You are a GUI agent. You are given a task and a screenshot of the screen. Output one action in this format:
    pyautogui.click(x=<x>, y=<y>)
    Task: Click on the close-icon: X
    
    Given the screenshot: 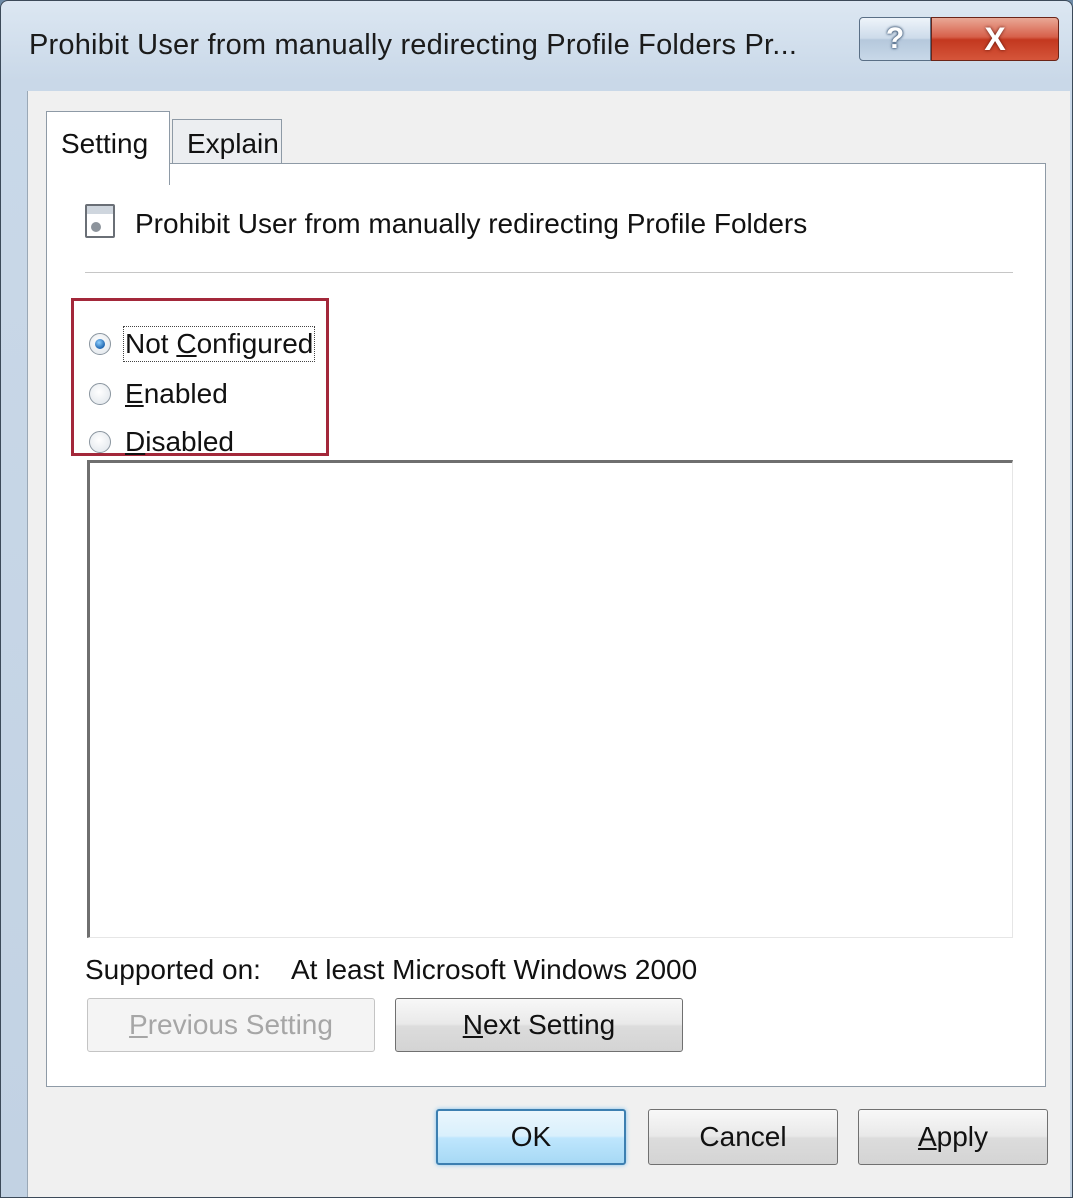 What is the action you would take?
    pyautogui.click(x=995, y=38)
    